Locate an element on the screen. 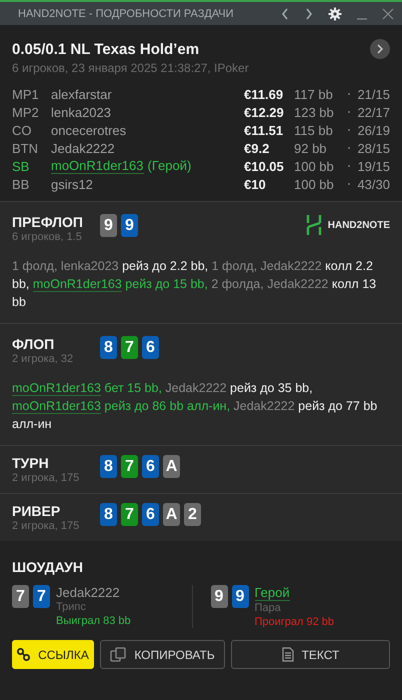 This screenshot has height=700, width=402. hand-combo: Трипс is located at coordinates (71, 607).